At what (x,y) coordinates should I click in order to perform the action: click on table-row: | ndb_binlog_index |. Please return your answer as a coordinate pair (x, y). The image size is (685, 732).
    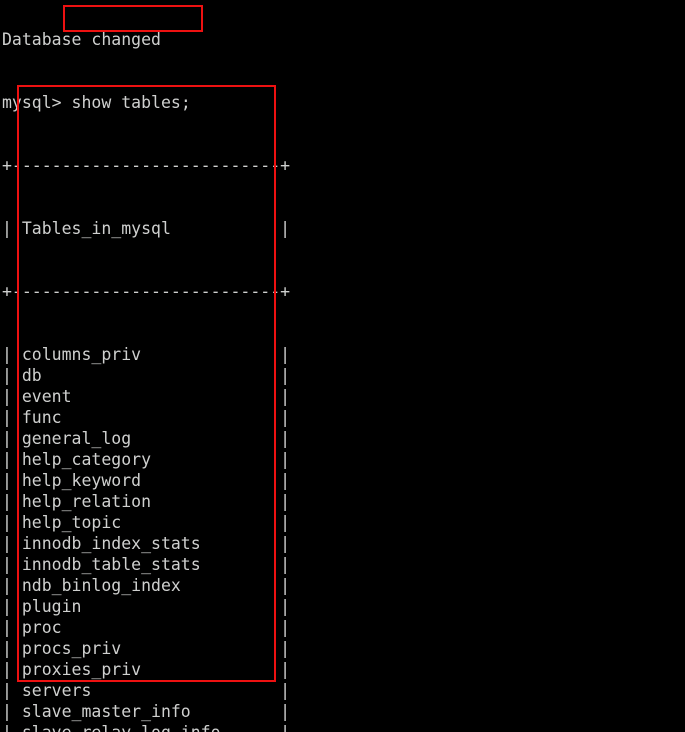
    Looking at the image, I should click on (146, 585).